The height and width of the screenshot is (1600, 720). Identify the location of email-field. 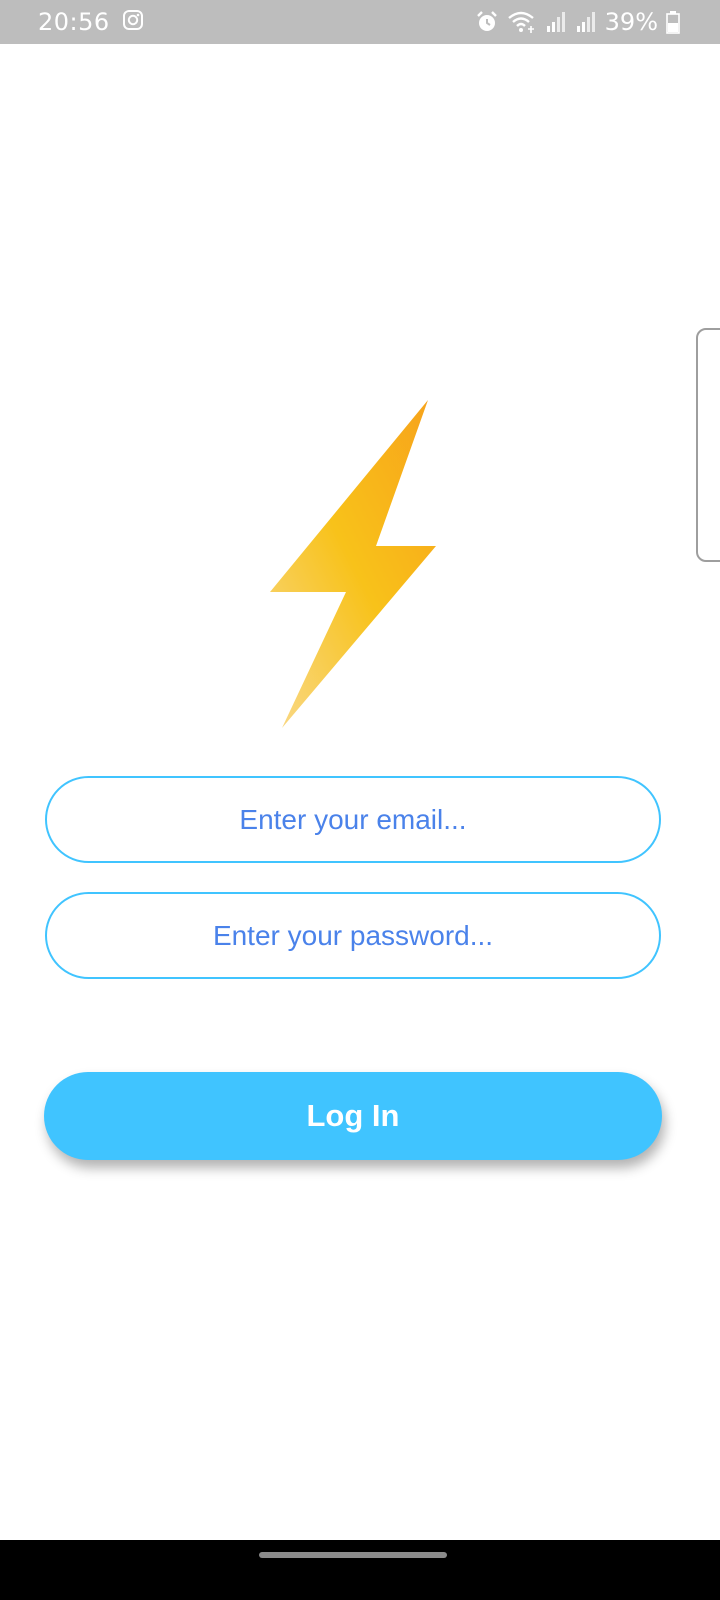
(353, 819).